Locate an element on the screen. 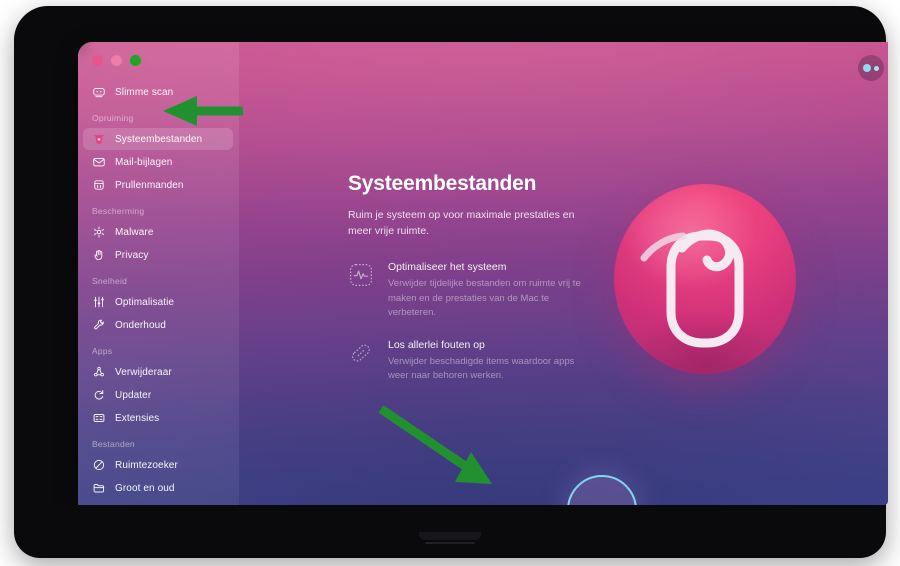 The width and height of the screenshot is (900, 566). sidebar-item-extensies: Extensies is located at coordinates (158, 418).